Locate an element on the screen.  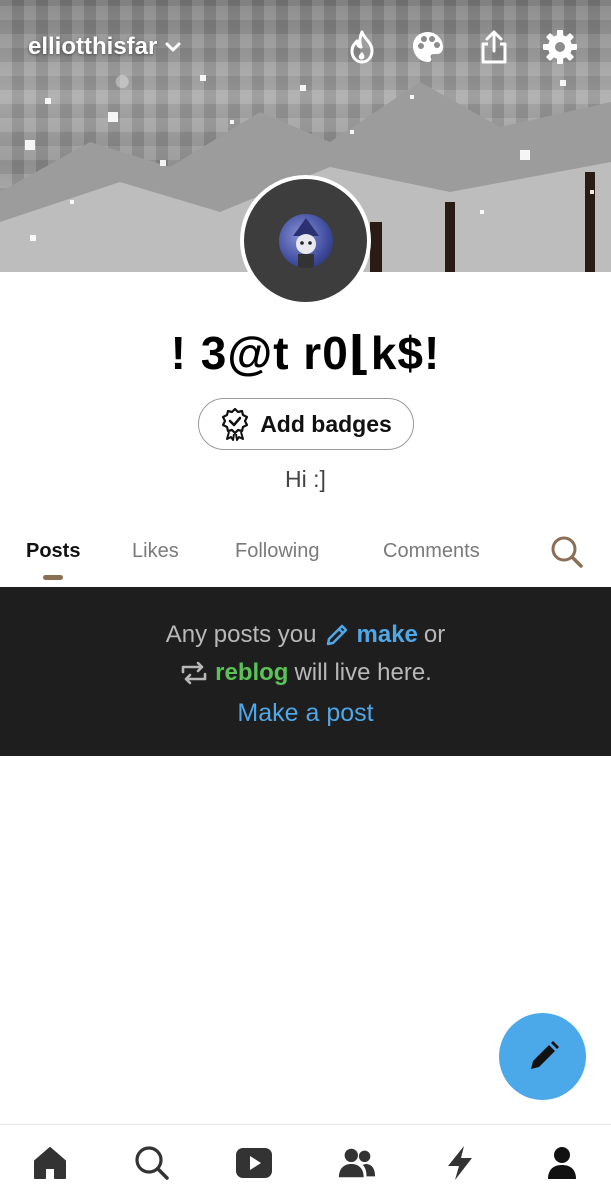
make-link: make is located at coordinates (387, 635).